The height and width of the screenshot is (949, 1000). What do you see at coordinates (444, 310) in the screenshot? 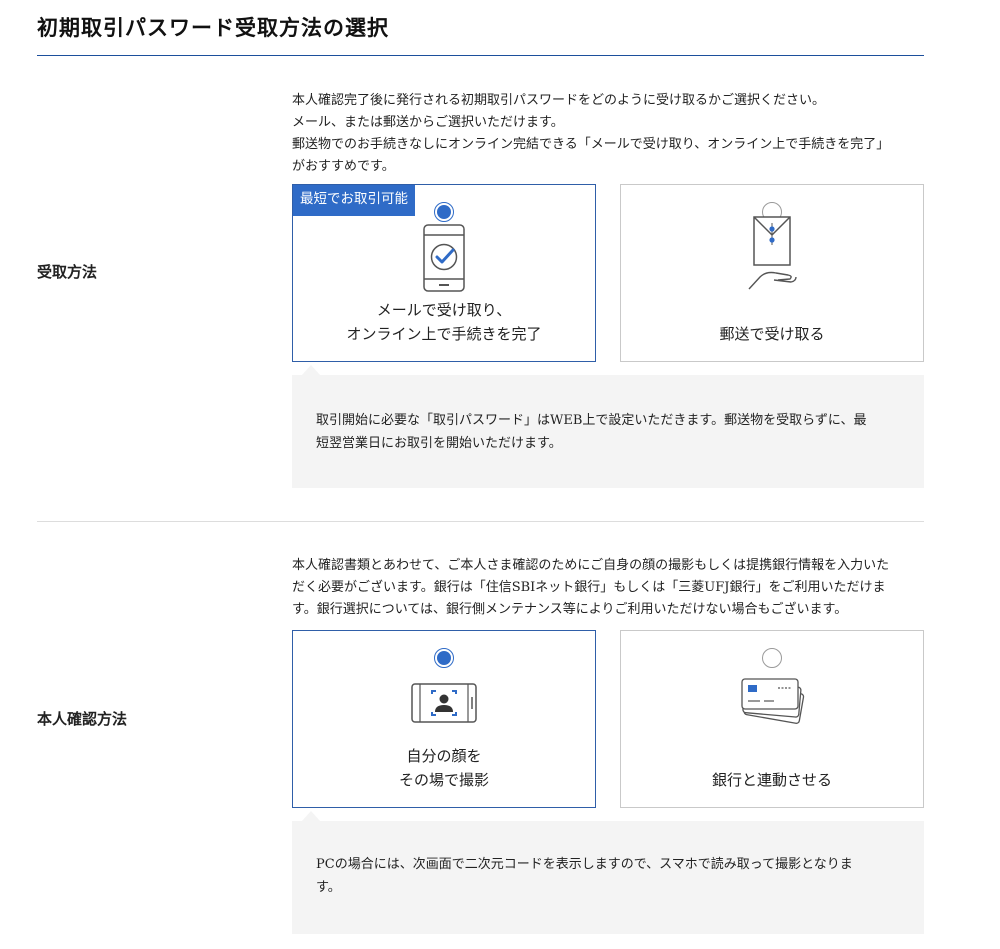
I see `label-line: メールで受け取り、` at bounding box center [444, 310].